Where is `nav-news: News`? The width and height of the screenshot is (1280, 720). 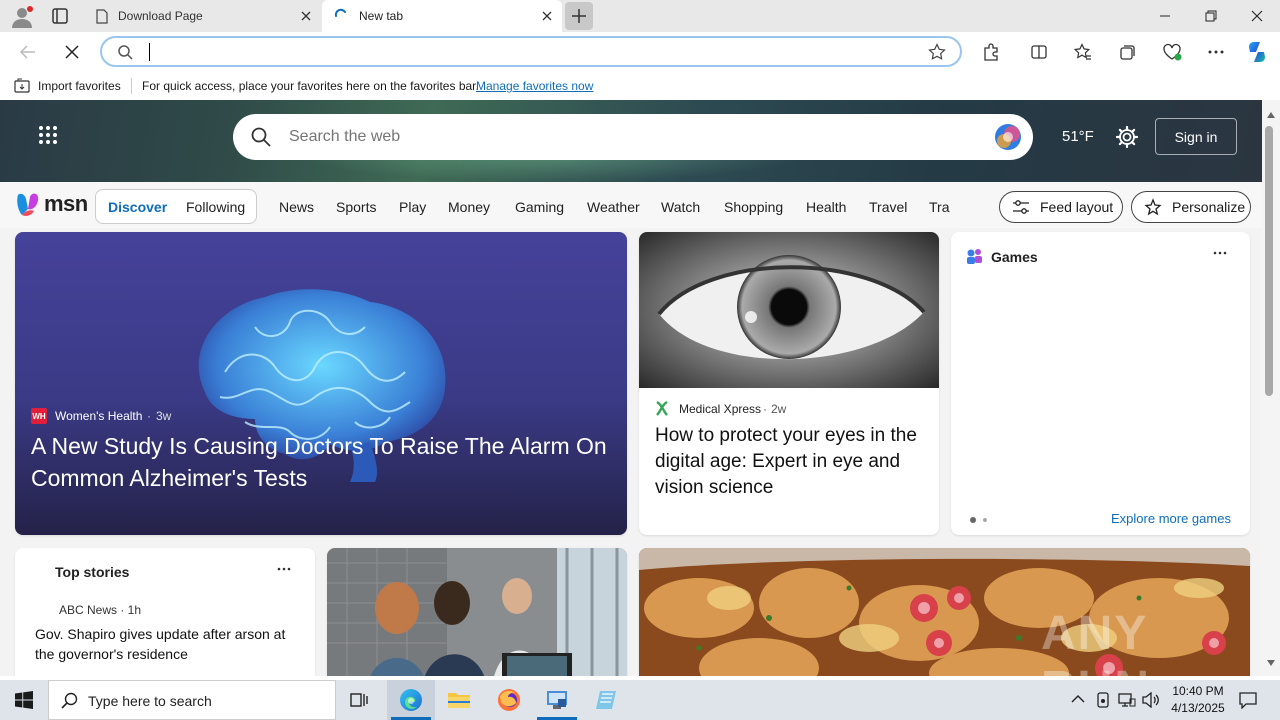 nav-news: News is located at coordinates (296, 207).